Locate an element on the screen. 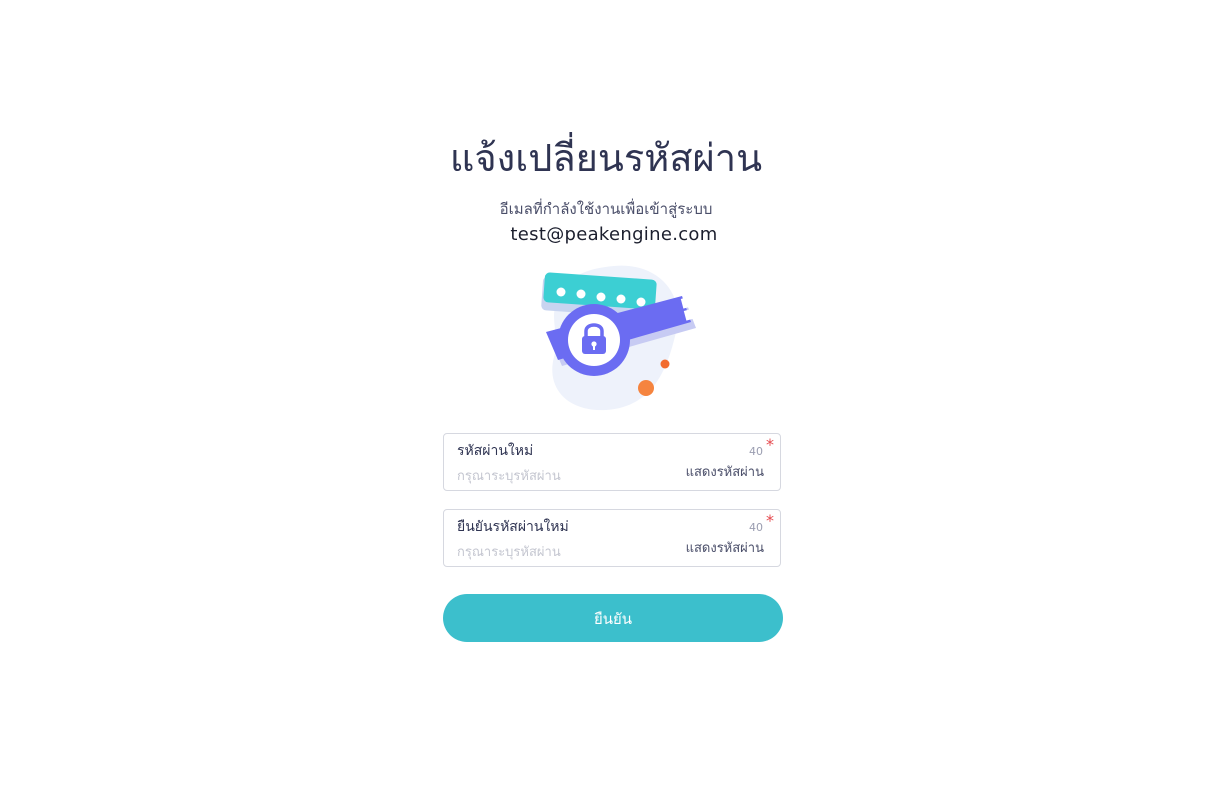 The image size is (1212, 802). password-lock-illustration is located at coordinates (621, 338).